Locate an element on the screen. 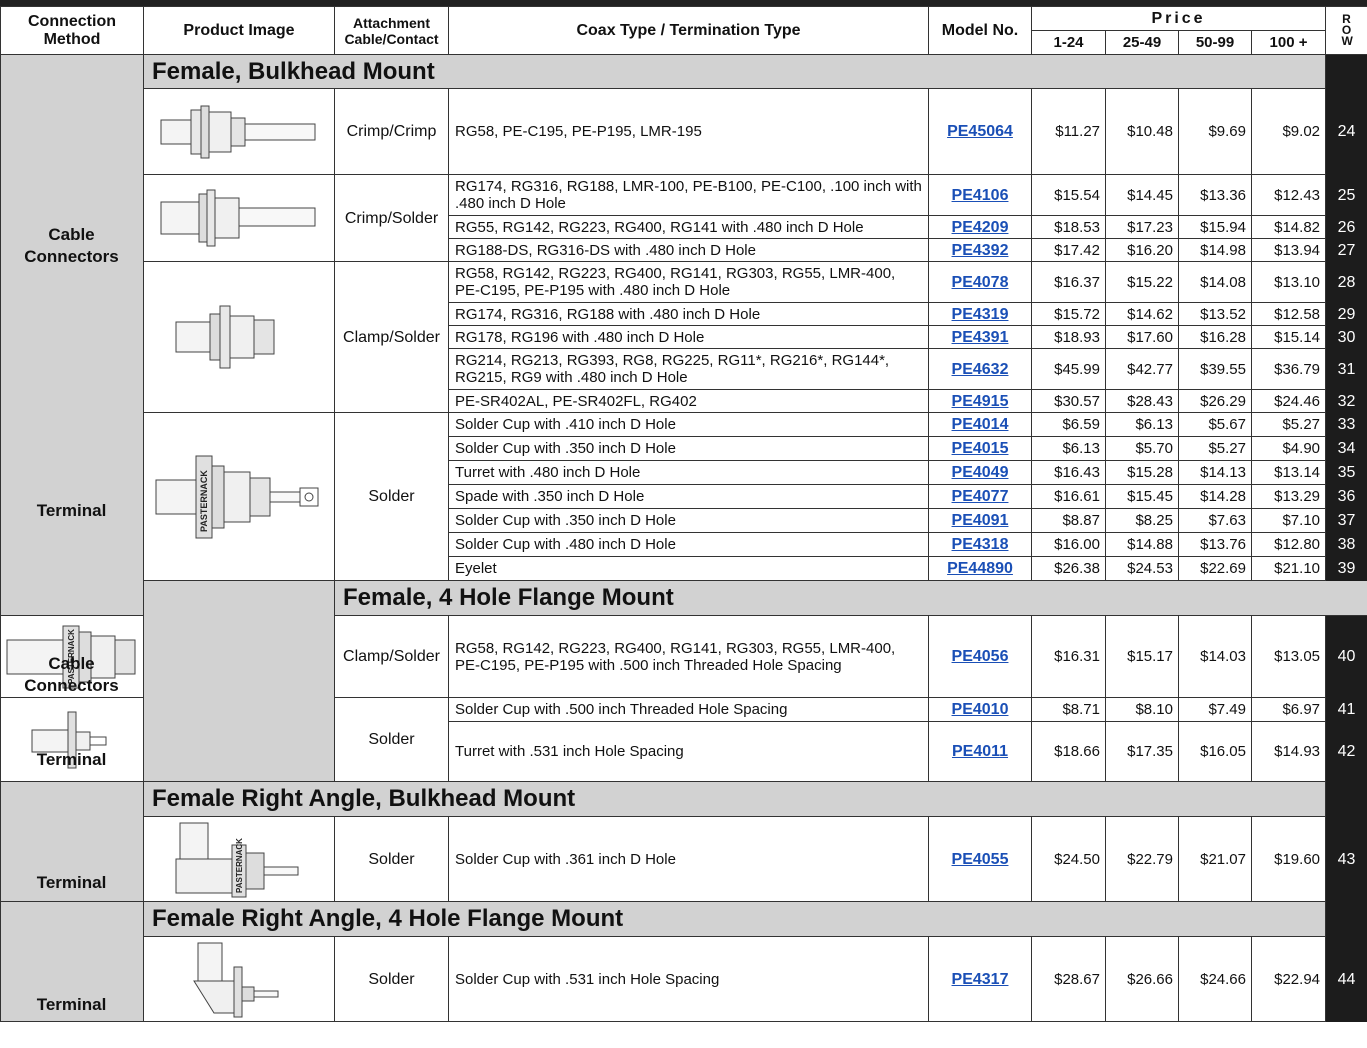  price-50-99: $5.27 is located at coordinates (1215, 448).